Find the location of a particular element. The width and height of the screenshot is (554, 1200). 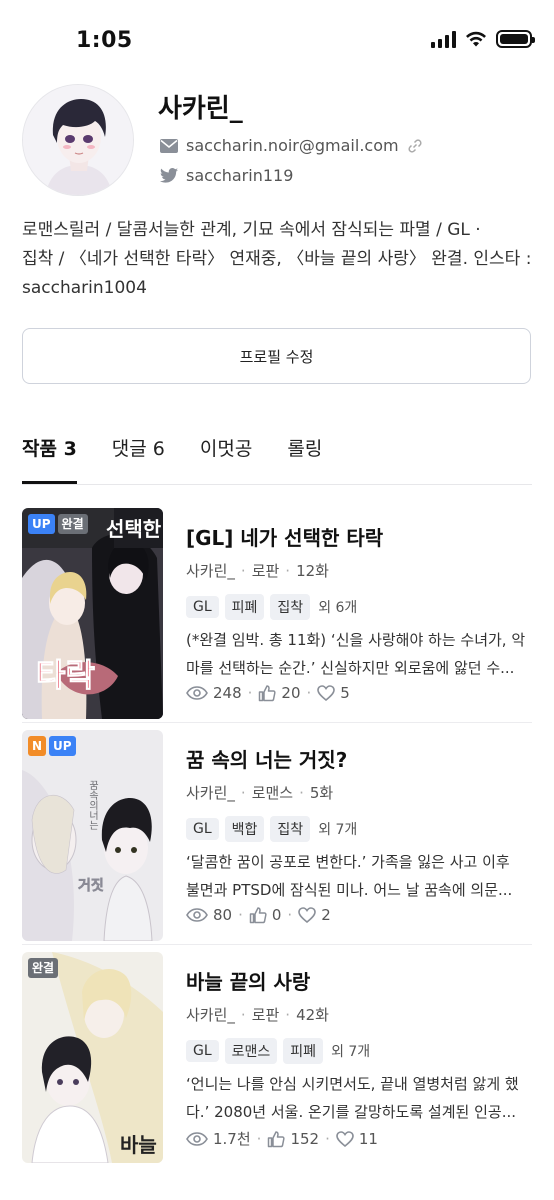

cellular-signal-icon is located at coordinates (443, 39).